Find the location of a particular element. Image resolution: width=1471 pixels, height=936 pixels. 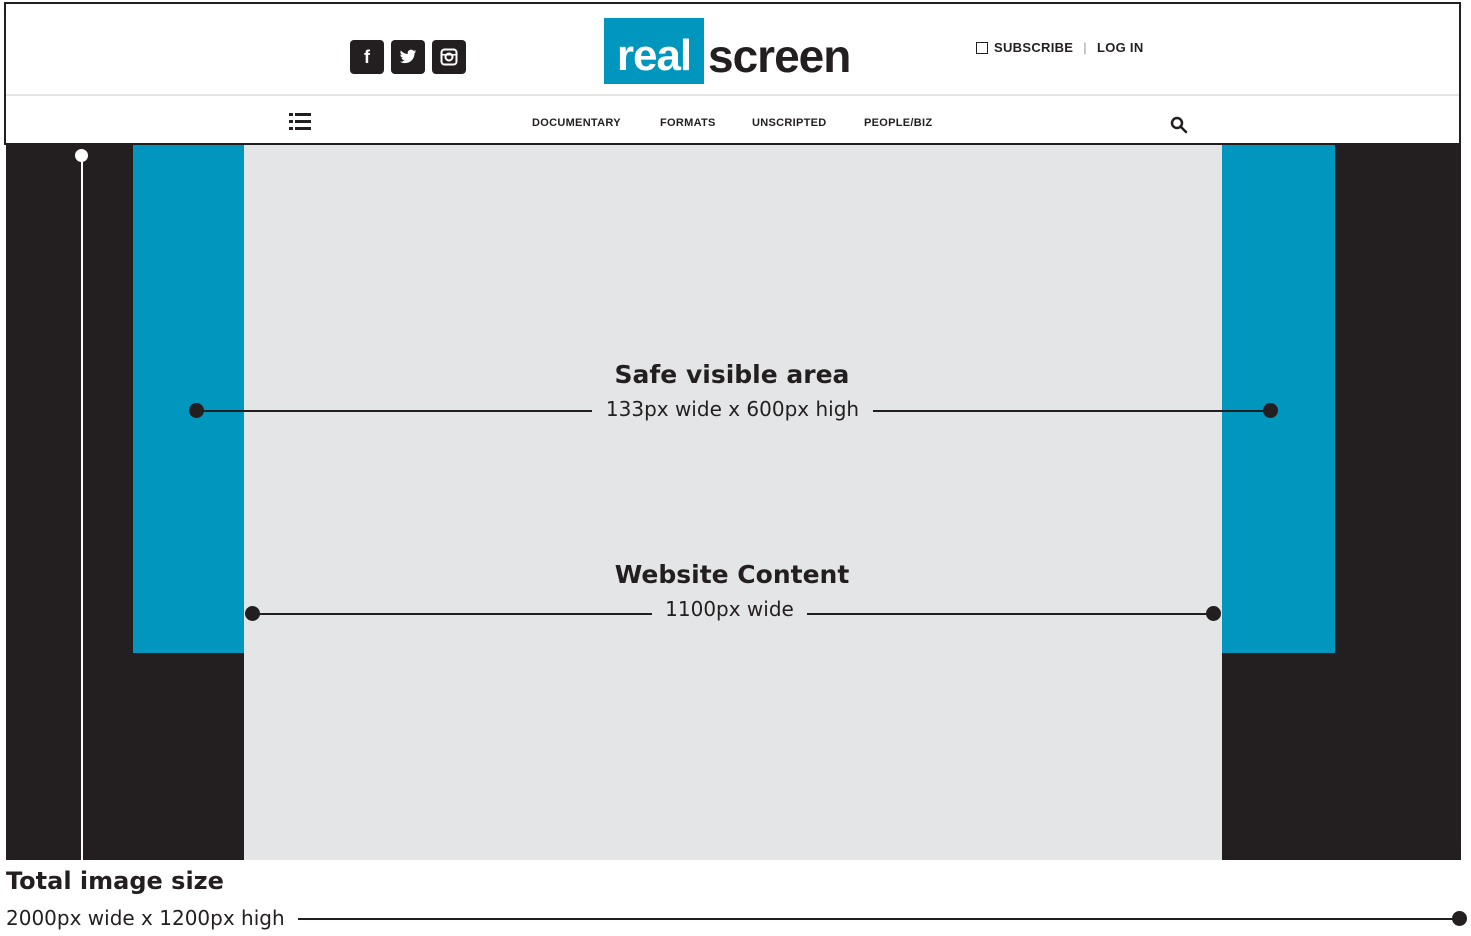

header-divider is located at coordinates (732, 95).